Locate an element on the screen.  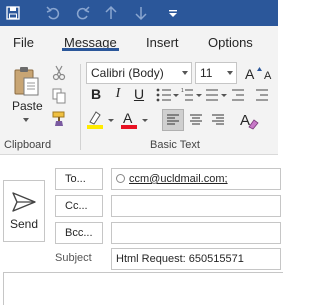
send-icon is located at coordinates (24, 202).